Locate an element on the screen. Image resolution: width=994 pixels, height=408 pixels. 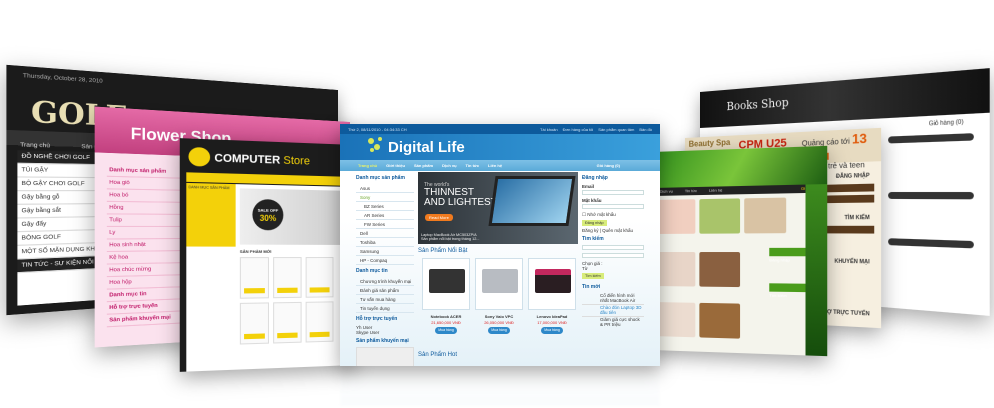
read-more-button: Read More is located at coordinates (439, 217).